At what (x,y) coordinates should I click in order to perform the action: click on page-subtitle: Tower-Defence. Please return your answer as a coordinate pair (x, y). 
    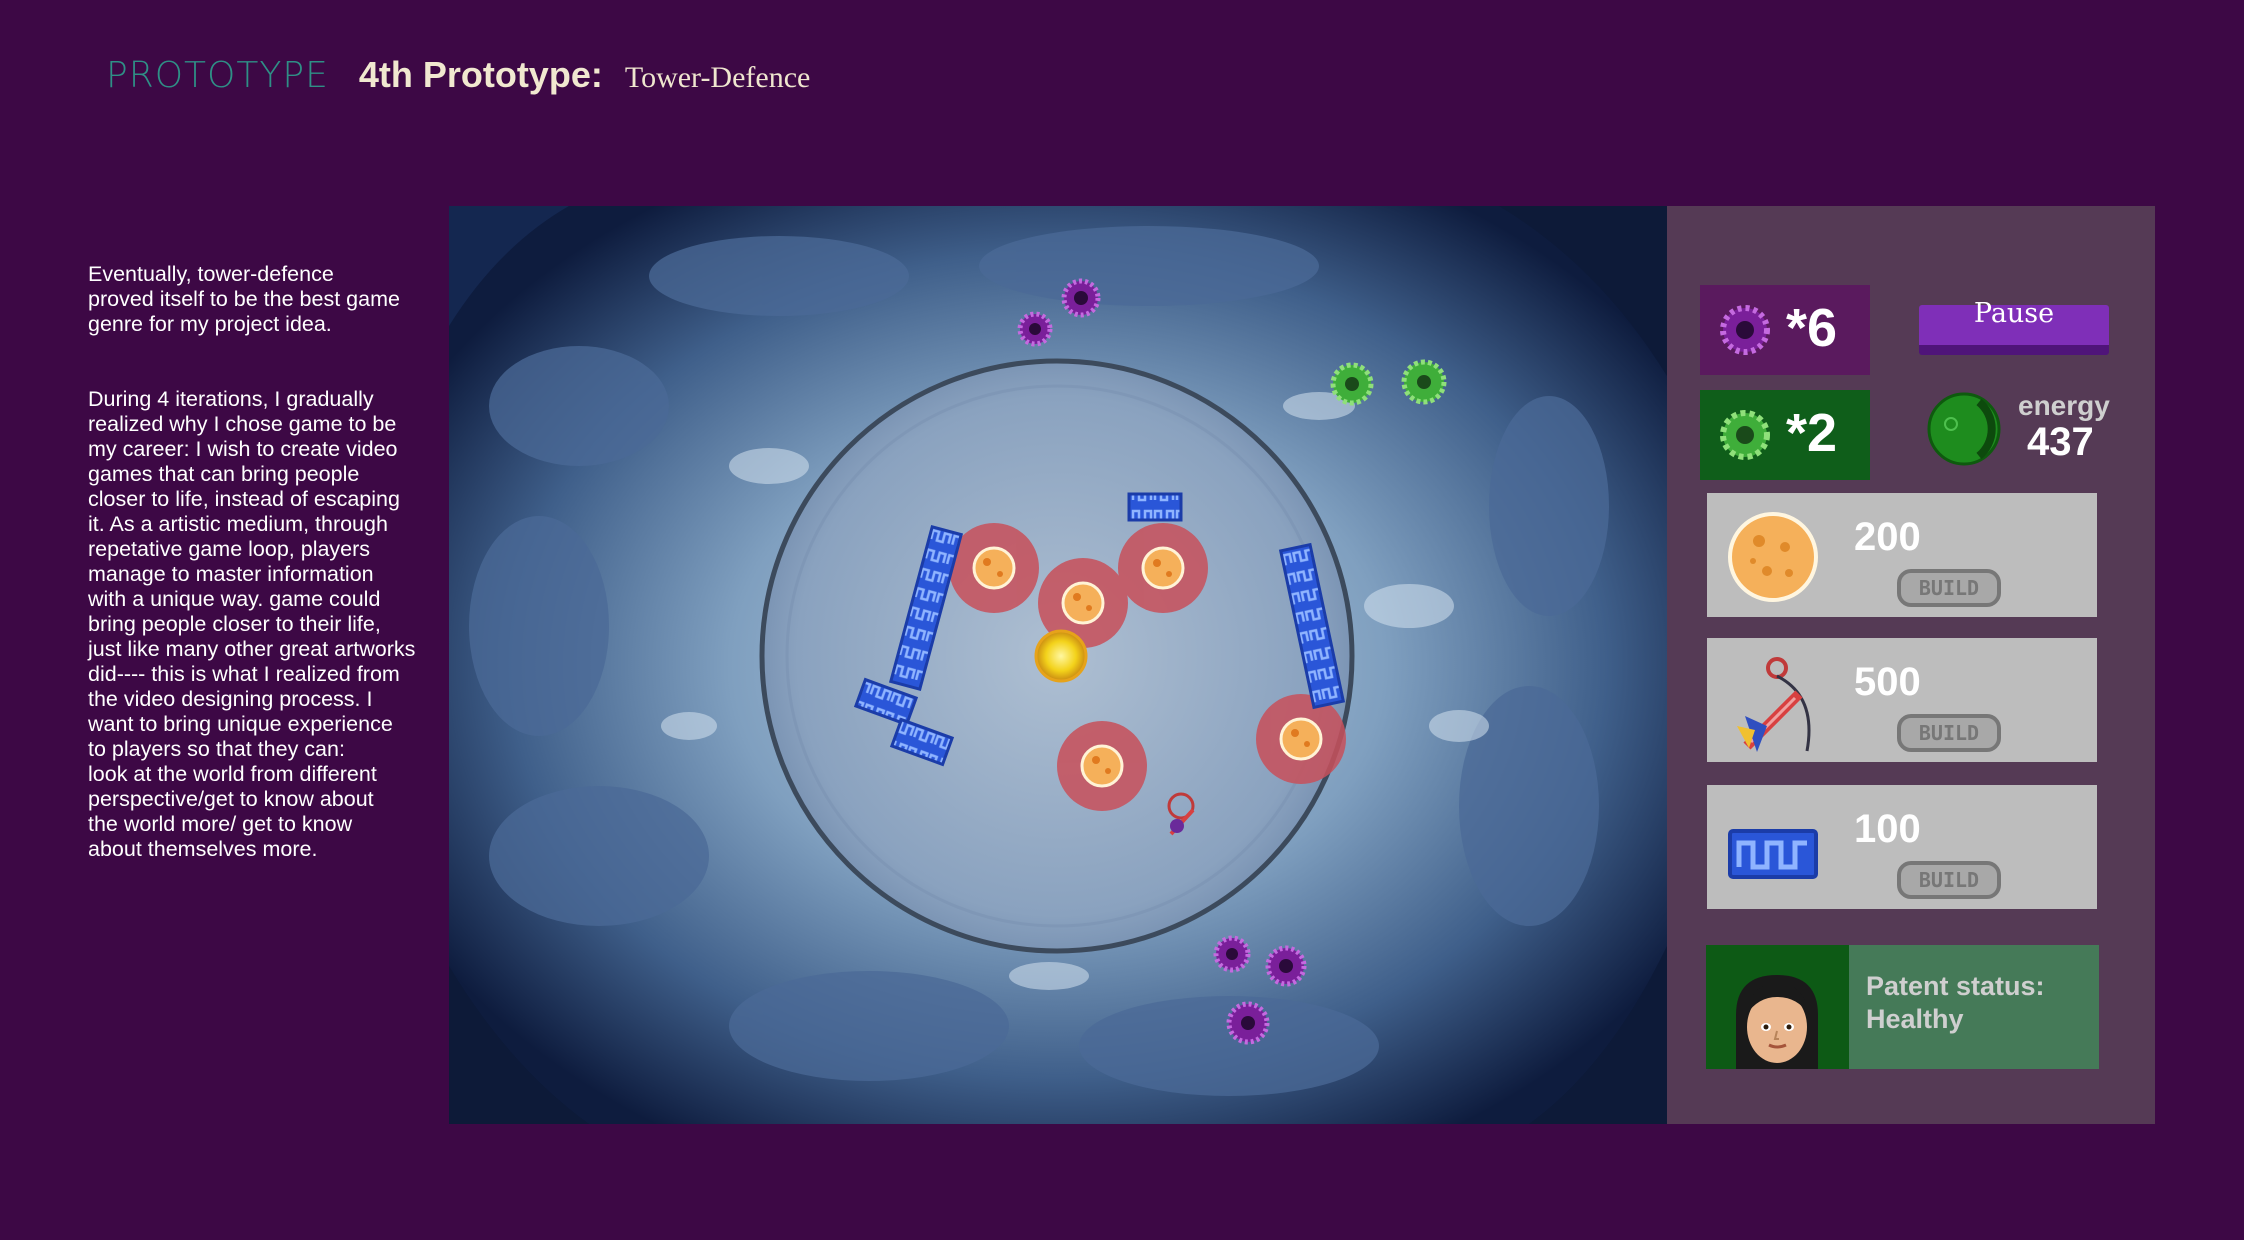
    Looking at the image, I should click on (717, 77).